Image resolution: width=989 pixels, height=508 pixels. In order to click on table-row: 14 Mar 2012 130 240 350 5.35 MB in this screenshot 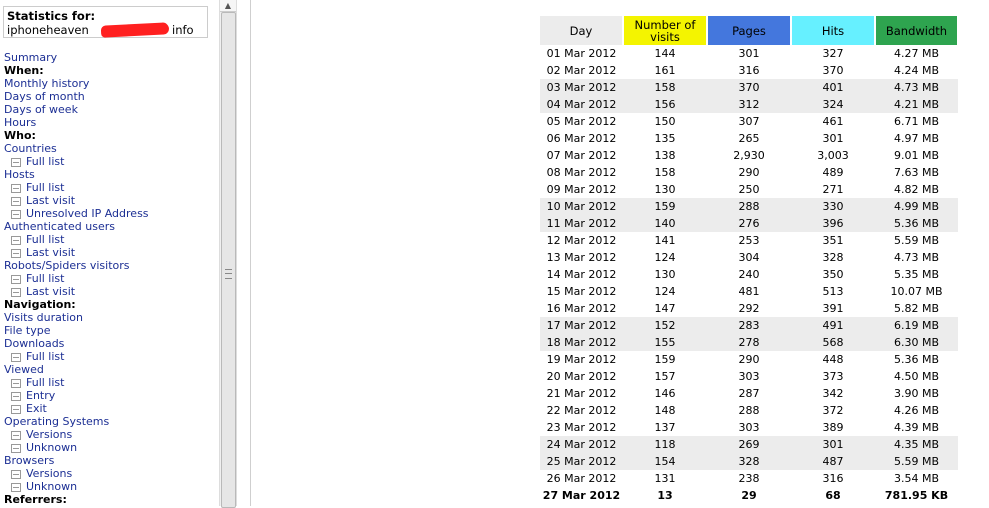, I will do `click(749, 274)`.